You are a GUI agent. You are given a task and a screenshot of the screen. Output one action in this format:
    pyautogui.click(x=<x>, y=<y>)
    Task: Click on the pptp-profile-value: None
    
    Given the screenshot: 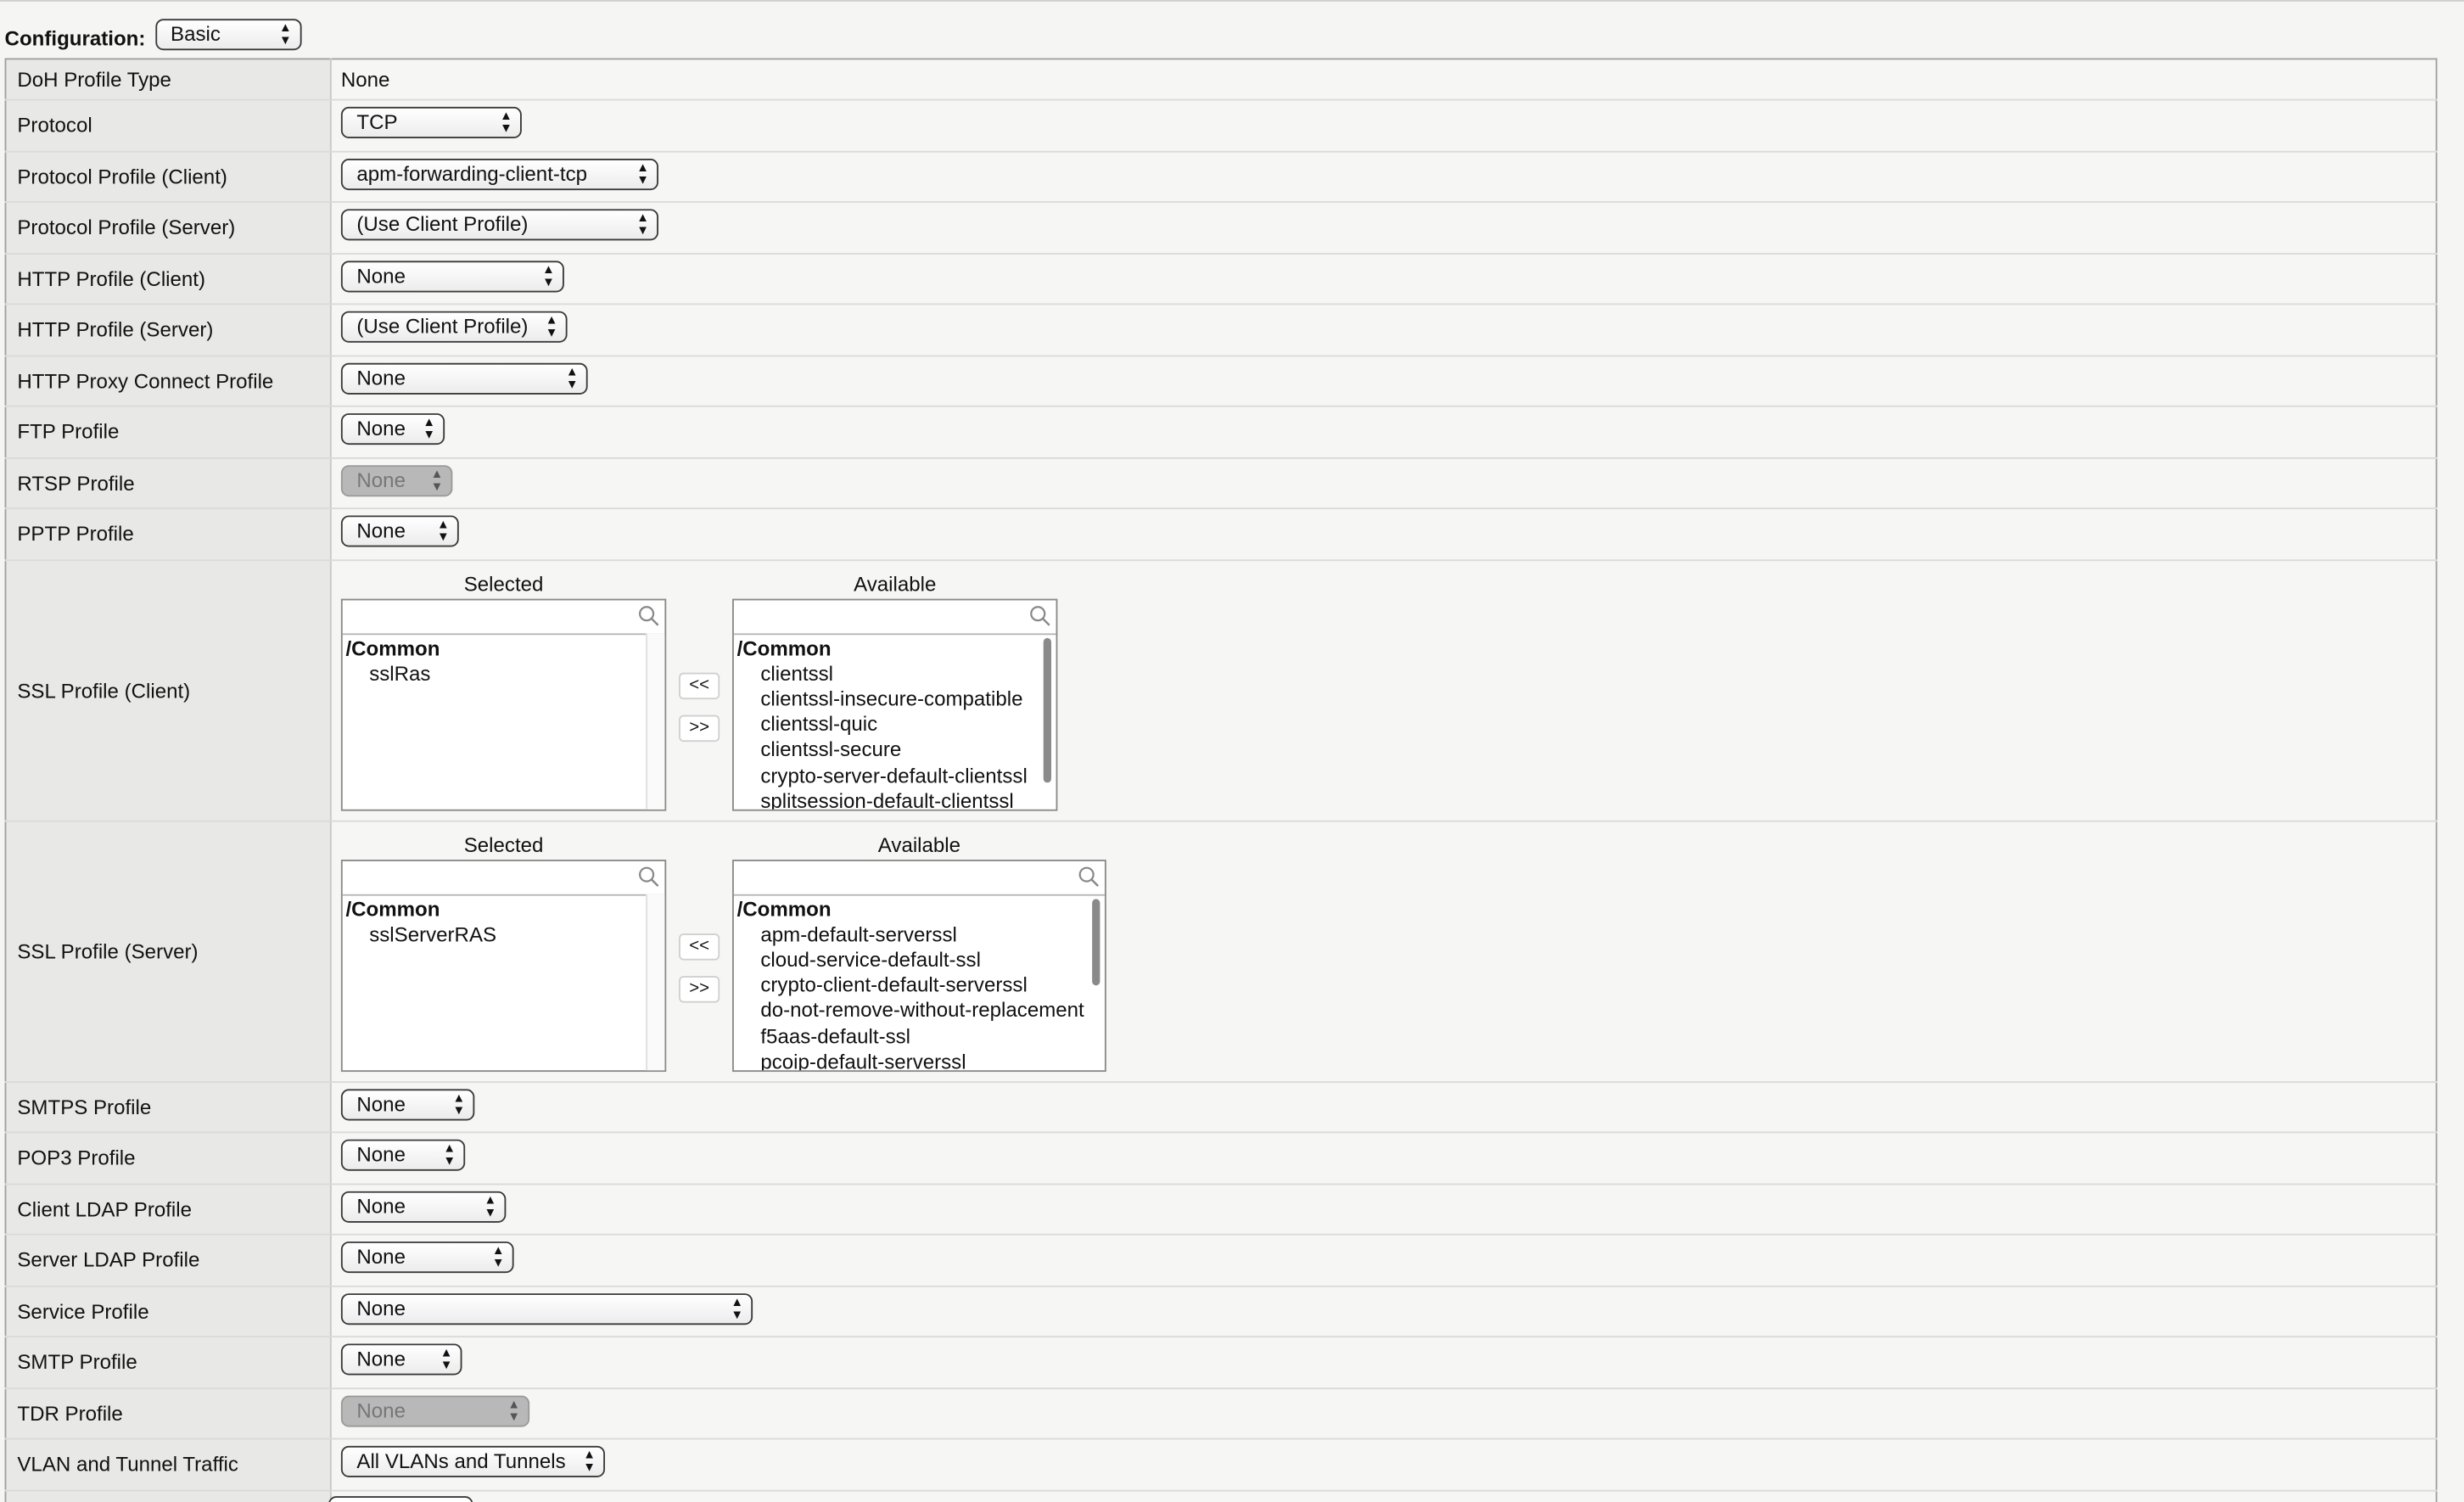 What is the action you would take?
    pyautogui.click(x=381, y=530)
    